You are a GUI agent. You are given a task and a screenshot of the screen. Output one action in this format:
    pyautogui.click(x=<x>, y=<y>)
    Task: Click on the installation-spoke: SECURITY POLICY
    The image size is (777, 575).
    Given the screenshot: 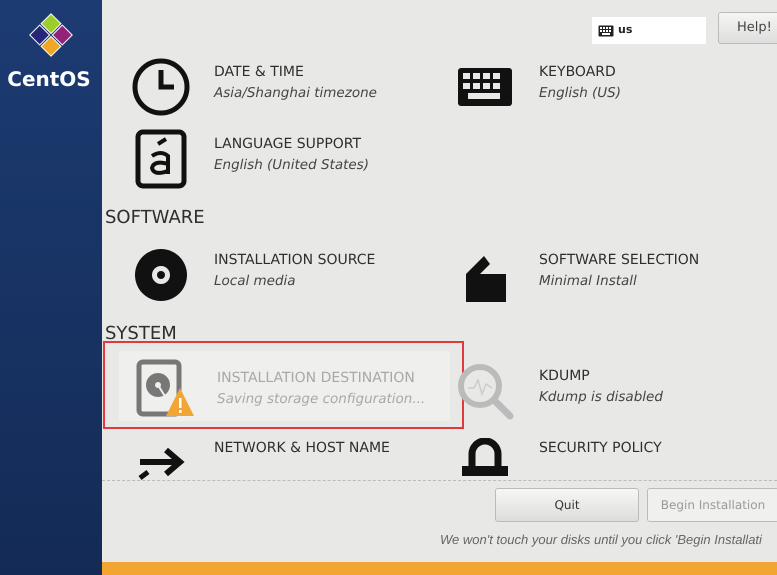 What is the action you would take?
    pyautogui.click(x=604, y=459)
    